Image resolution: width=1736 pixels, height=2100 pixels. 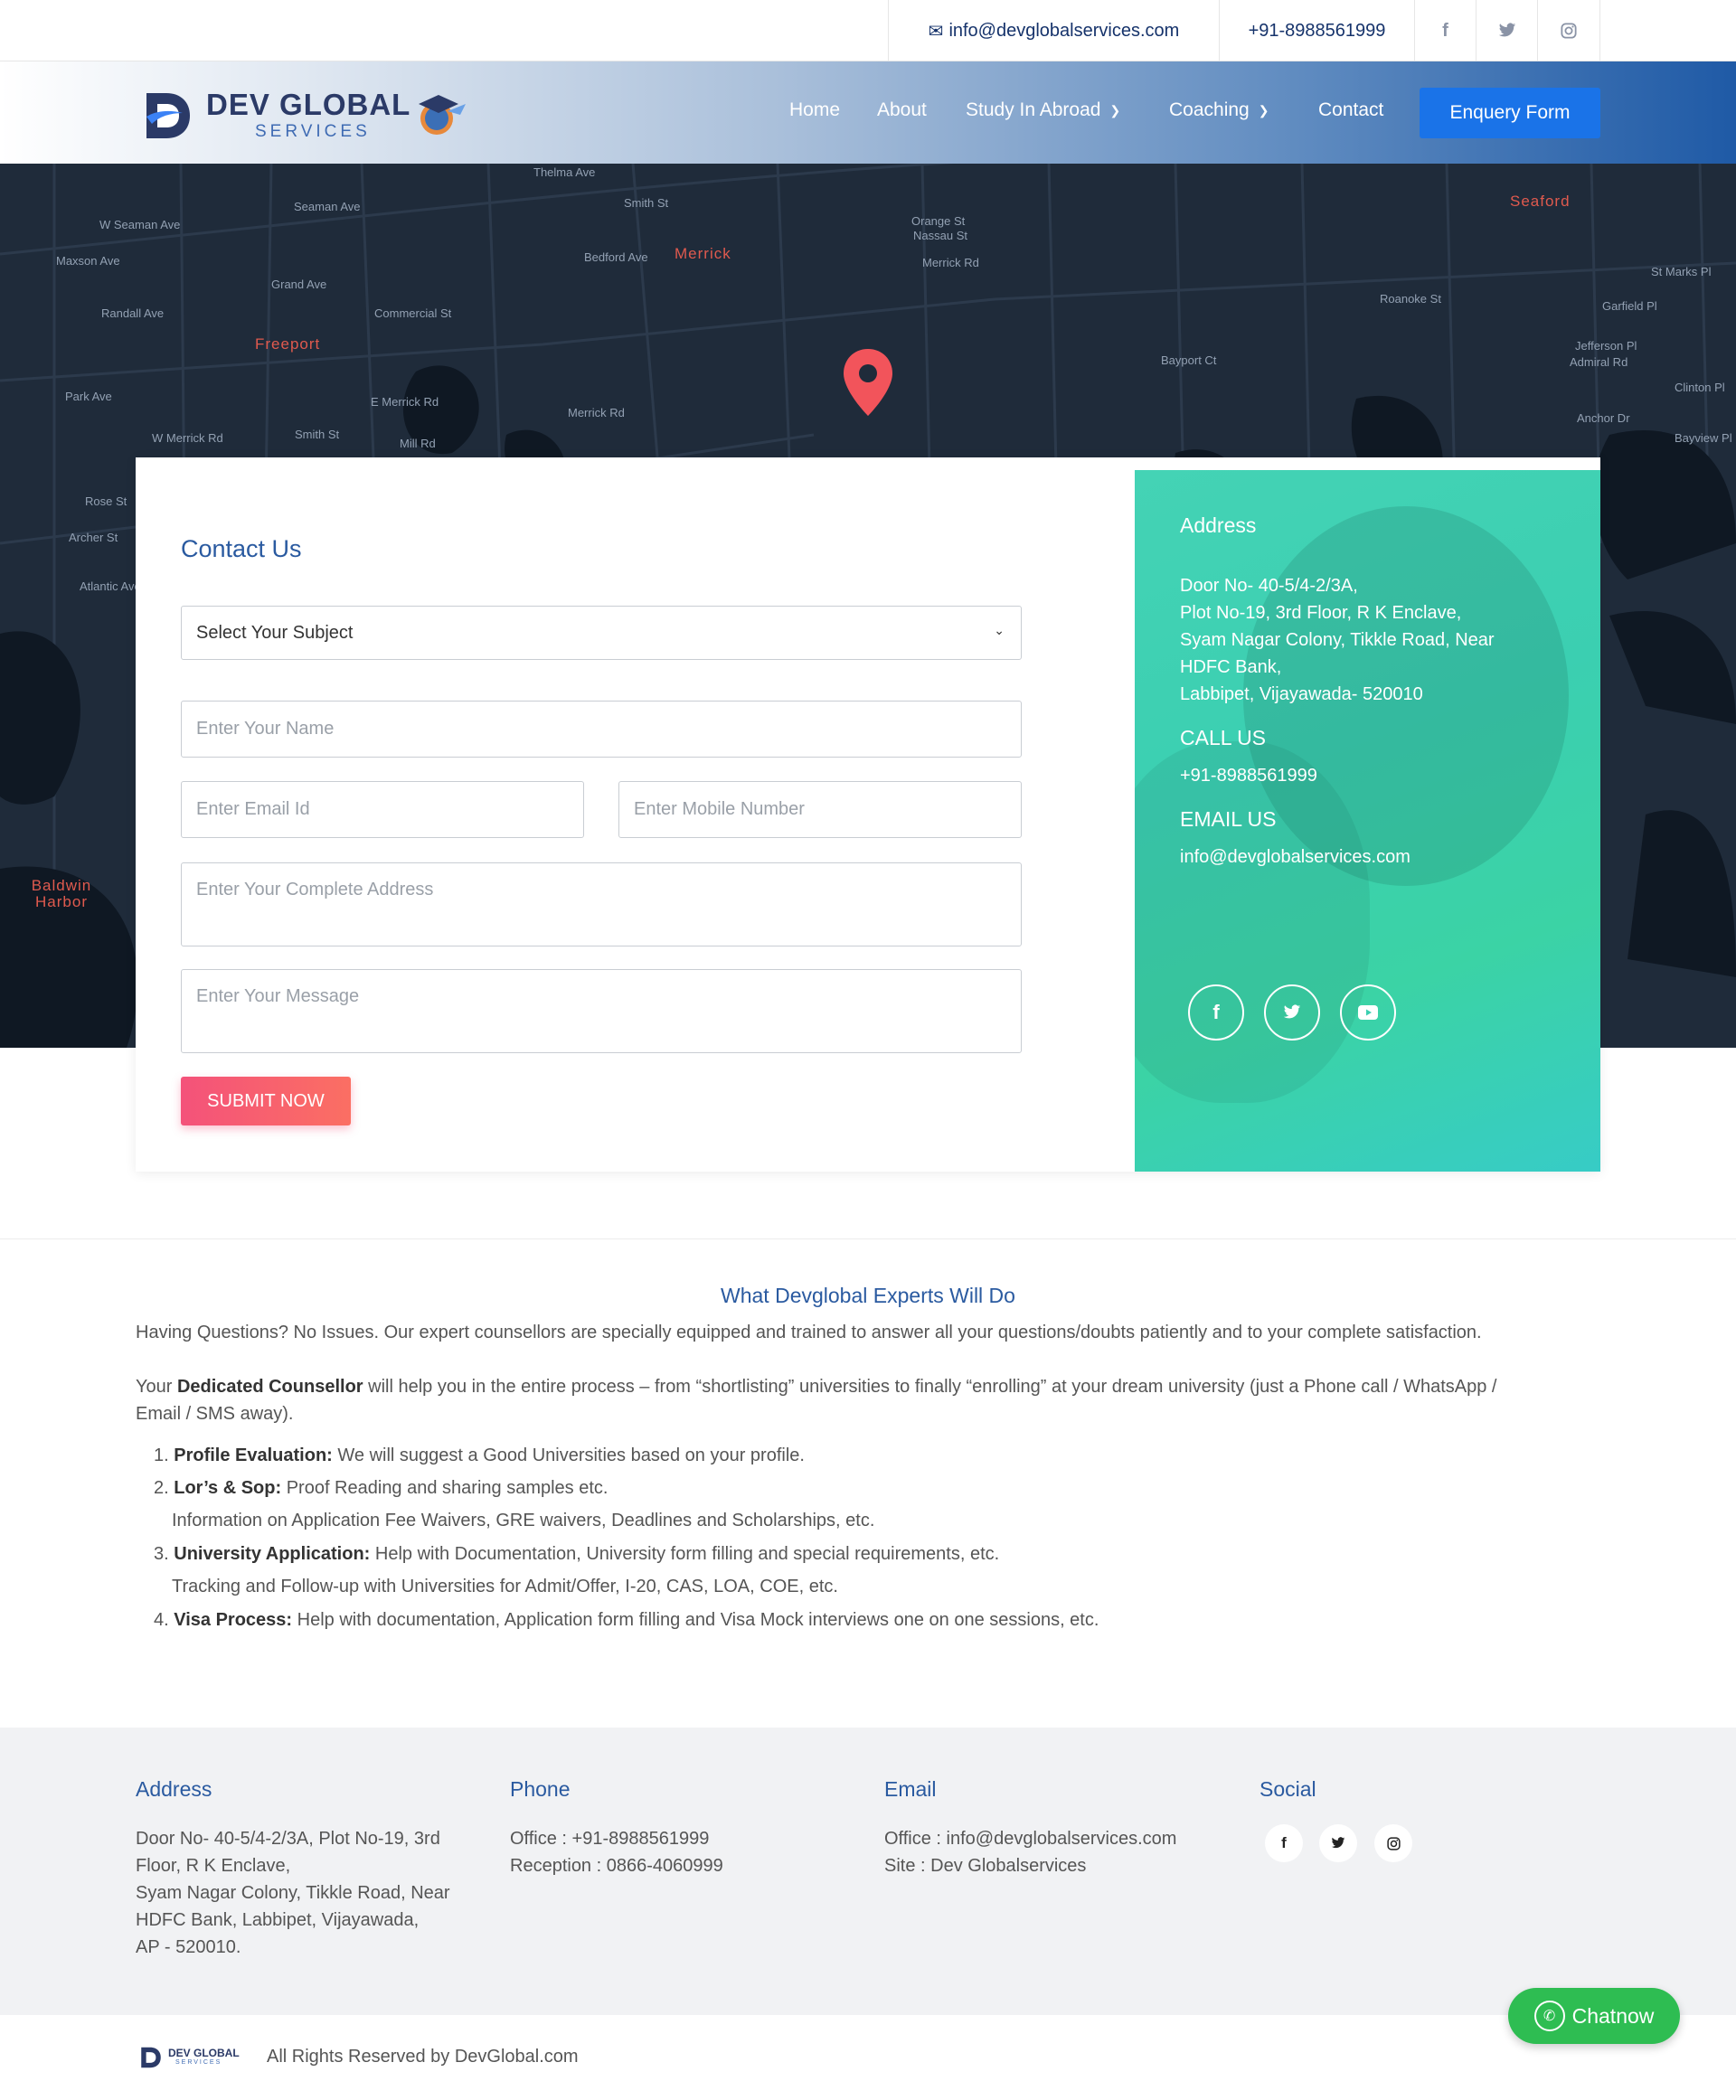 I want to click on subject-select: Select Your Subject ⌄, so click(x=602, y=633).